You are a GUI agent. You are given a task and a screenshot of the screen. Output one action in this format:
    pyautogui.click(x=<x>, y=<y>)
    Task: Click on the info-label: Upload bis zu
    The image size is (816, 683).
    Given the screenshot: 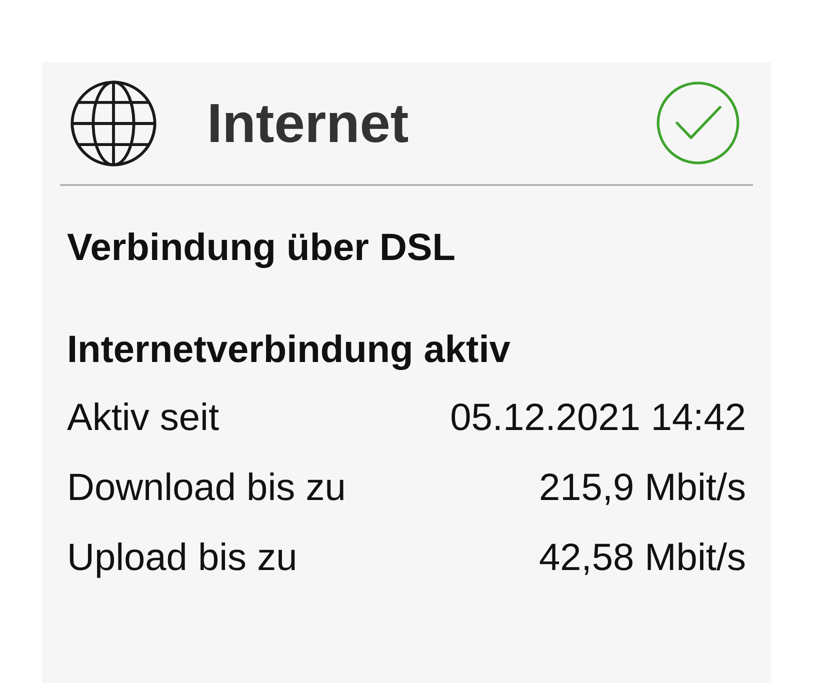 What is the action you would take?
    pyautogui.click(x=182, y=558)
    